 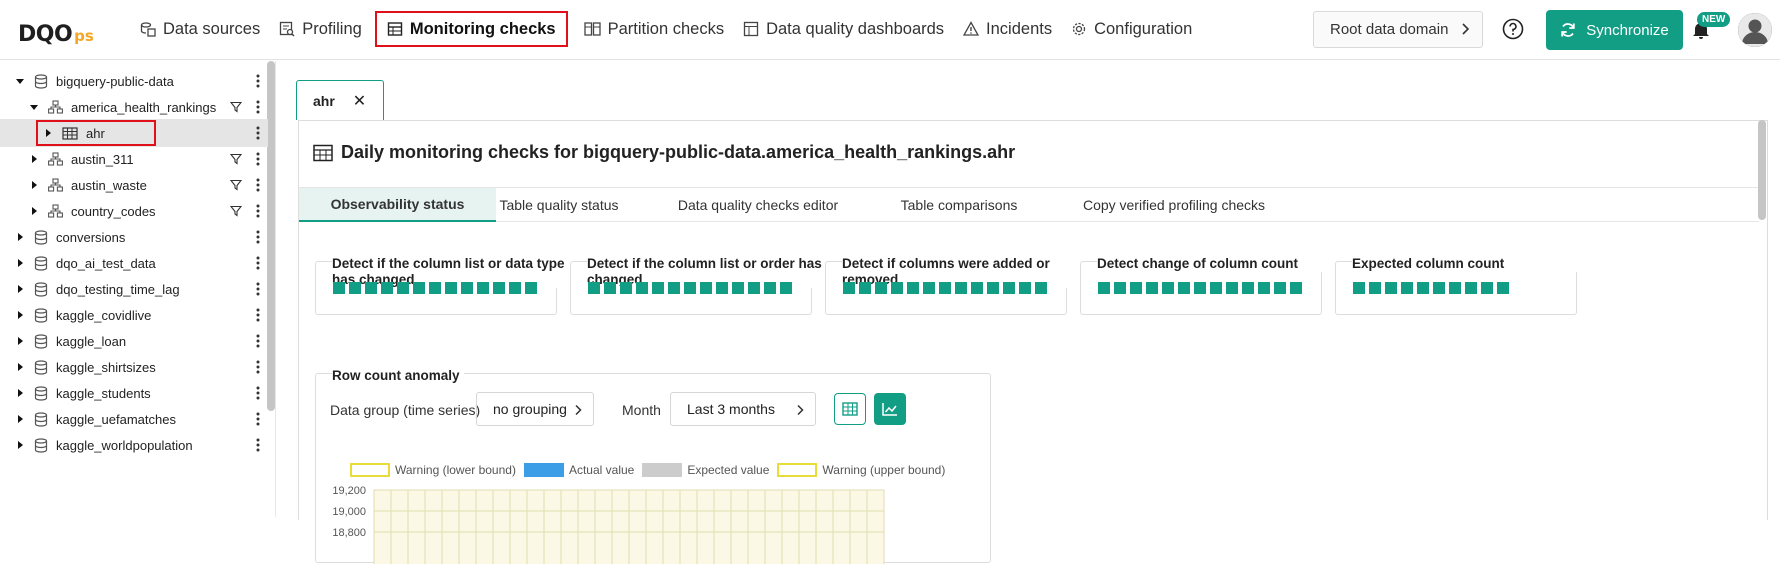 I want to click on tree-item-conversions: conversions, so click(x=134, y=237).